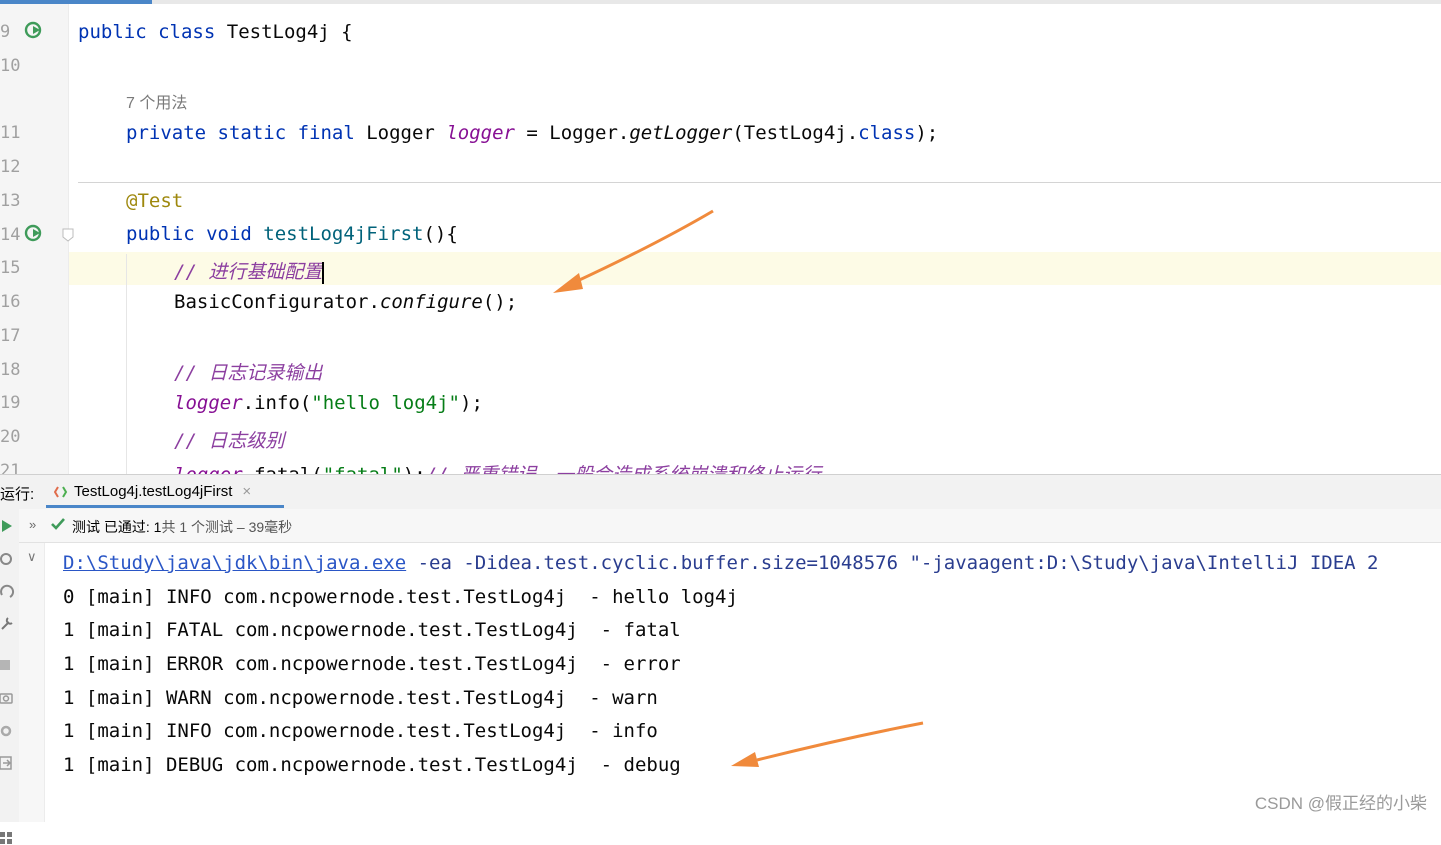  What do you see at coordinates (10, 676) in the screenshot?
I see `run-left-toolbar` at bounding box center [10, 676].